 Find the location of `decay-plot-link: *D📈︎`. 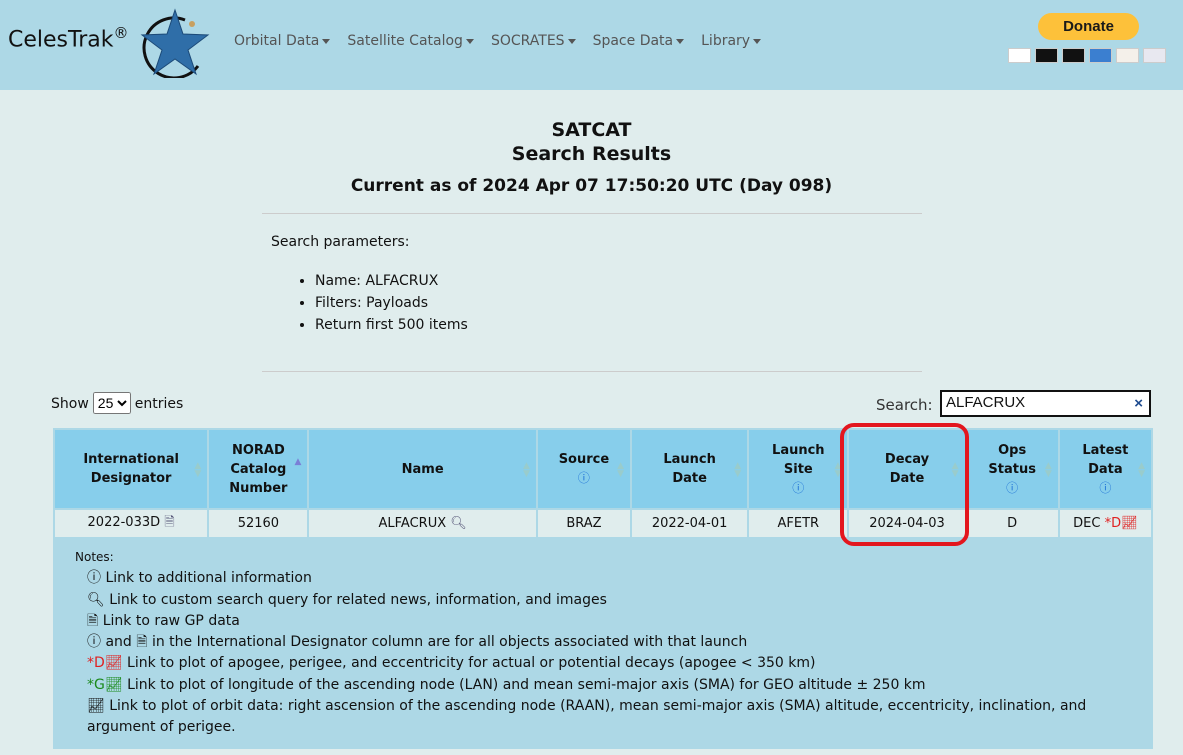

decay-plot-link: *D📈︎ is located at coordinates (1121, 523).